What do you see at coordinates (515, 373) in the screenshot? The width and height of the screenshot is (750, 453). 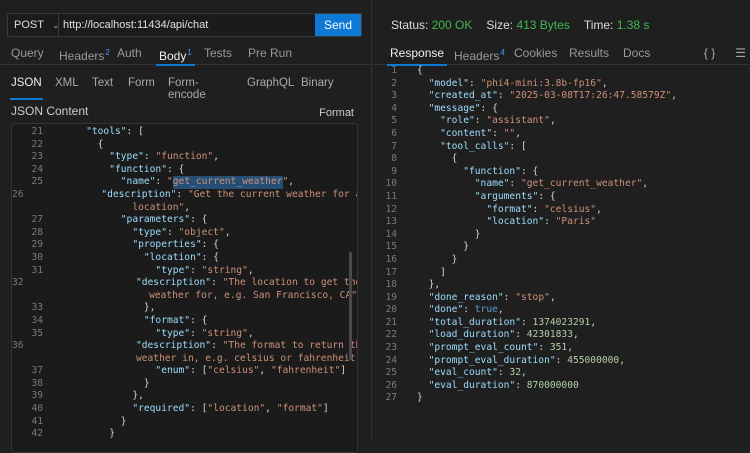 I see `code-token: 32` at bounding box center [515, 373].